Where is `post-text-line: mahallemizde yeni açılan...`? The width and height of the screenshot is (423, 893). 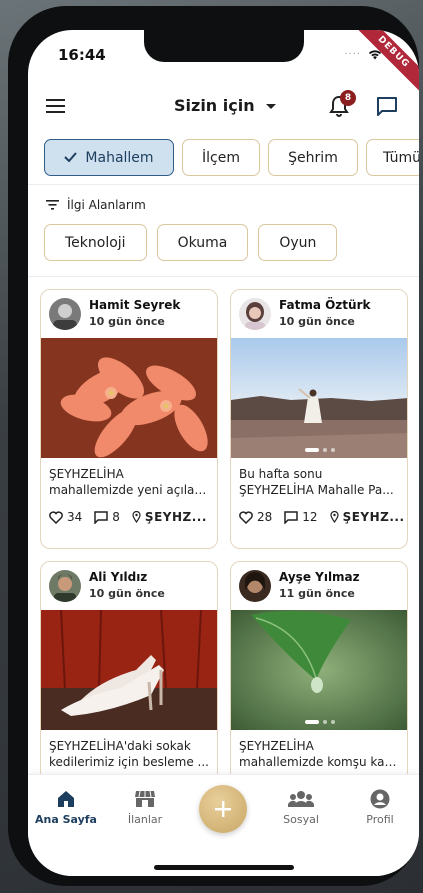 post-text-line: mahallemizde yeni açılan... is located at coordinates (129, 490).